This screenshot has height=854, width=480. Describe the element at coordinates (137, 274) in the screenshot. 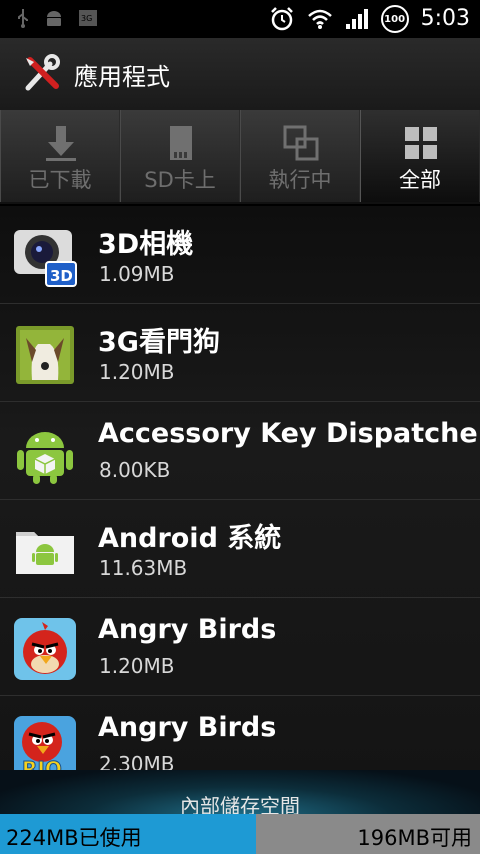

I see `app-size: 1.09MB` at that location.